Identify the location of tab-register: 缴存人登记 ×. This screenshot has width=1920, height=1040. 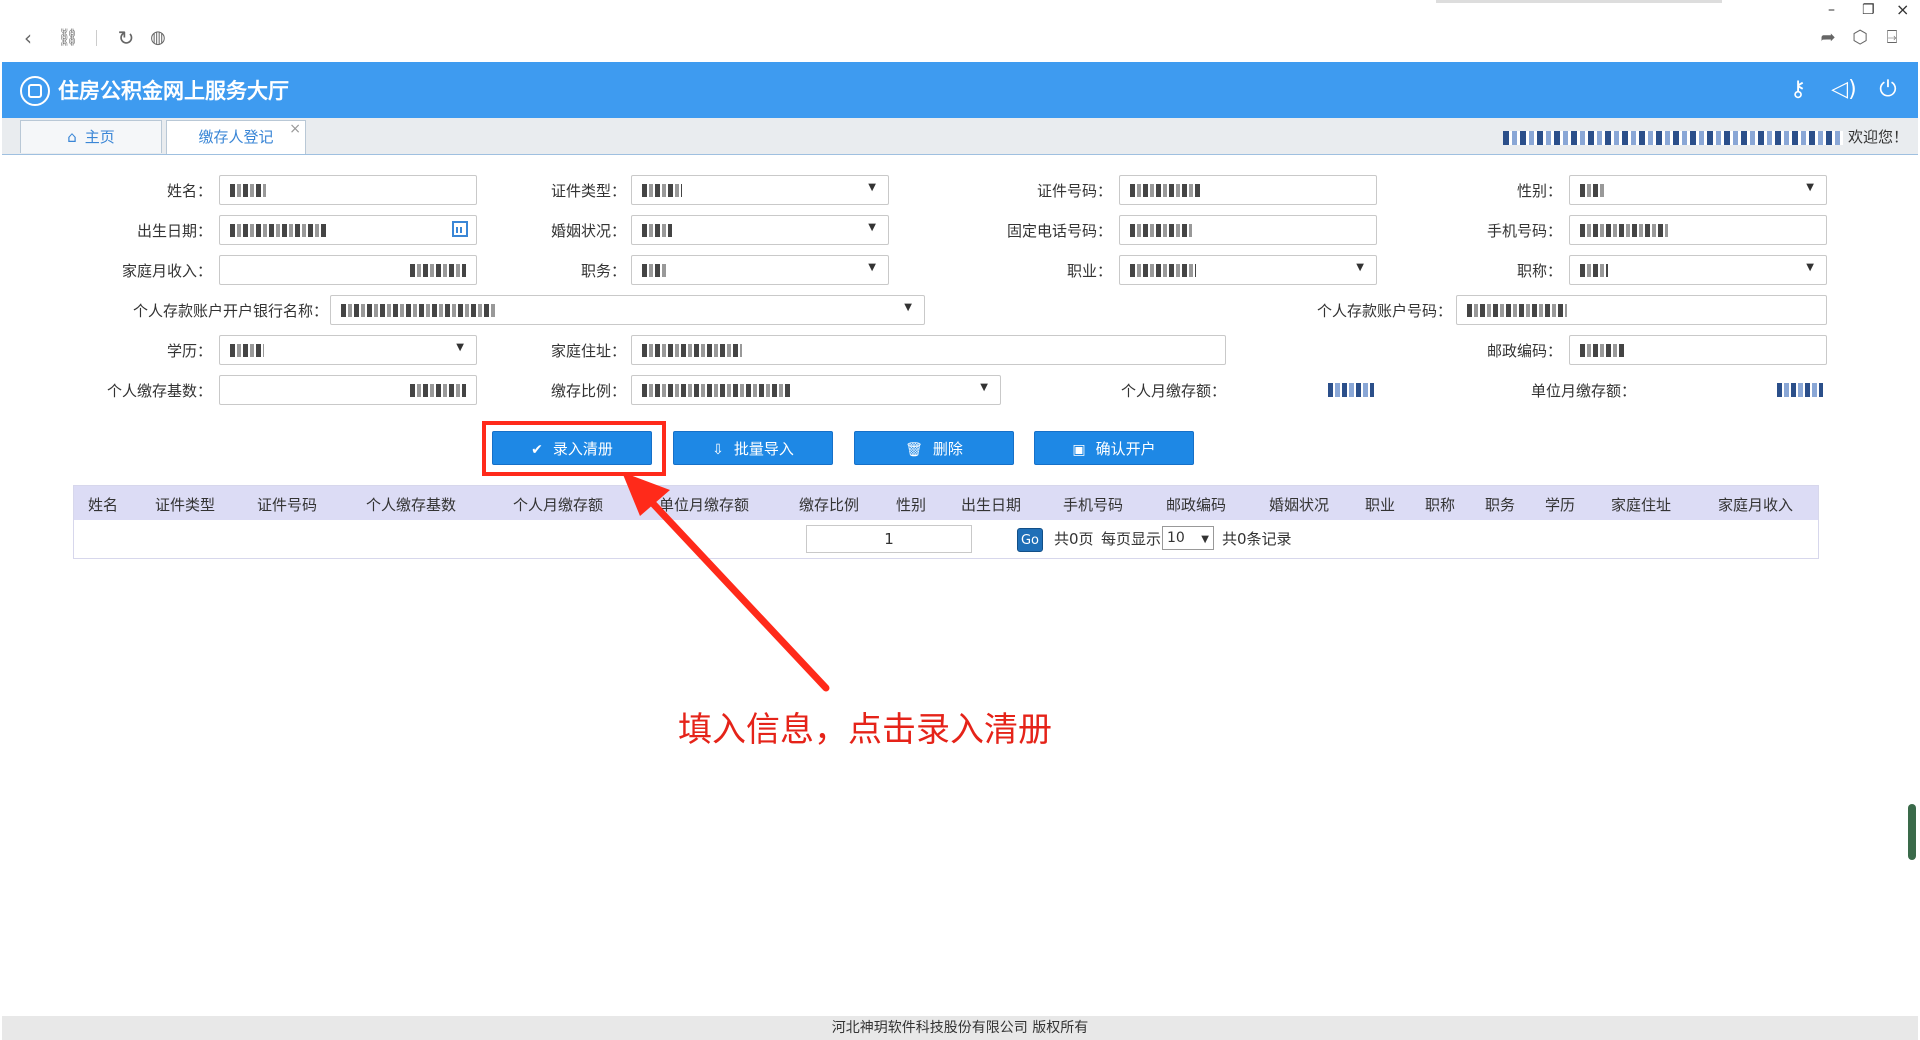
(236, 137).